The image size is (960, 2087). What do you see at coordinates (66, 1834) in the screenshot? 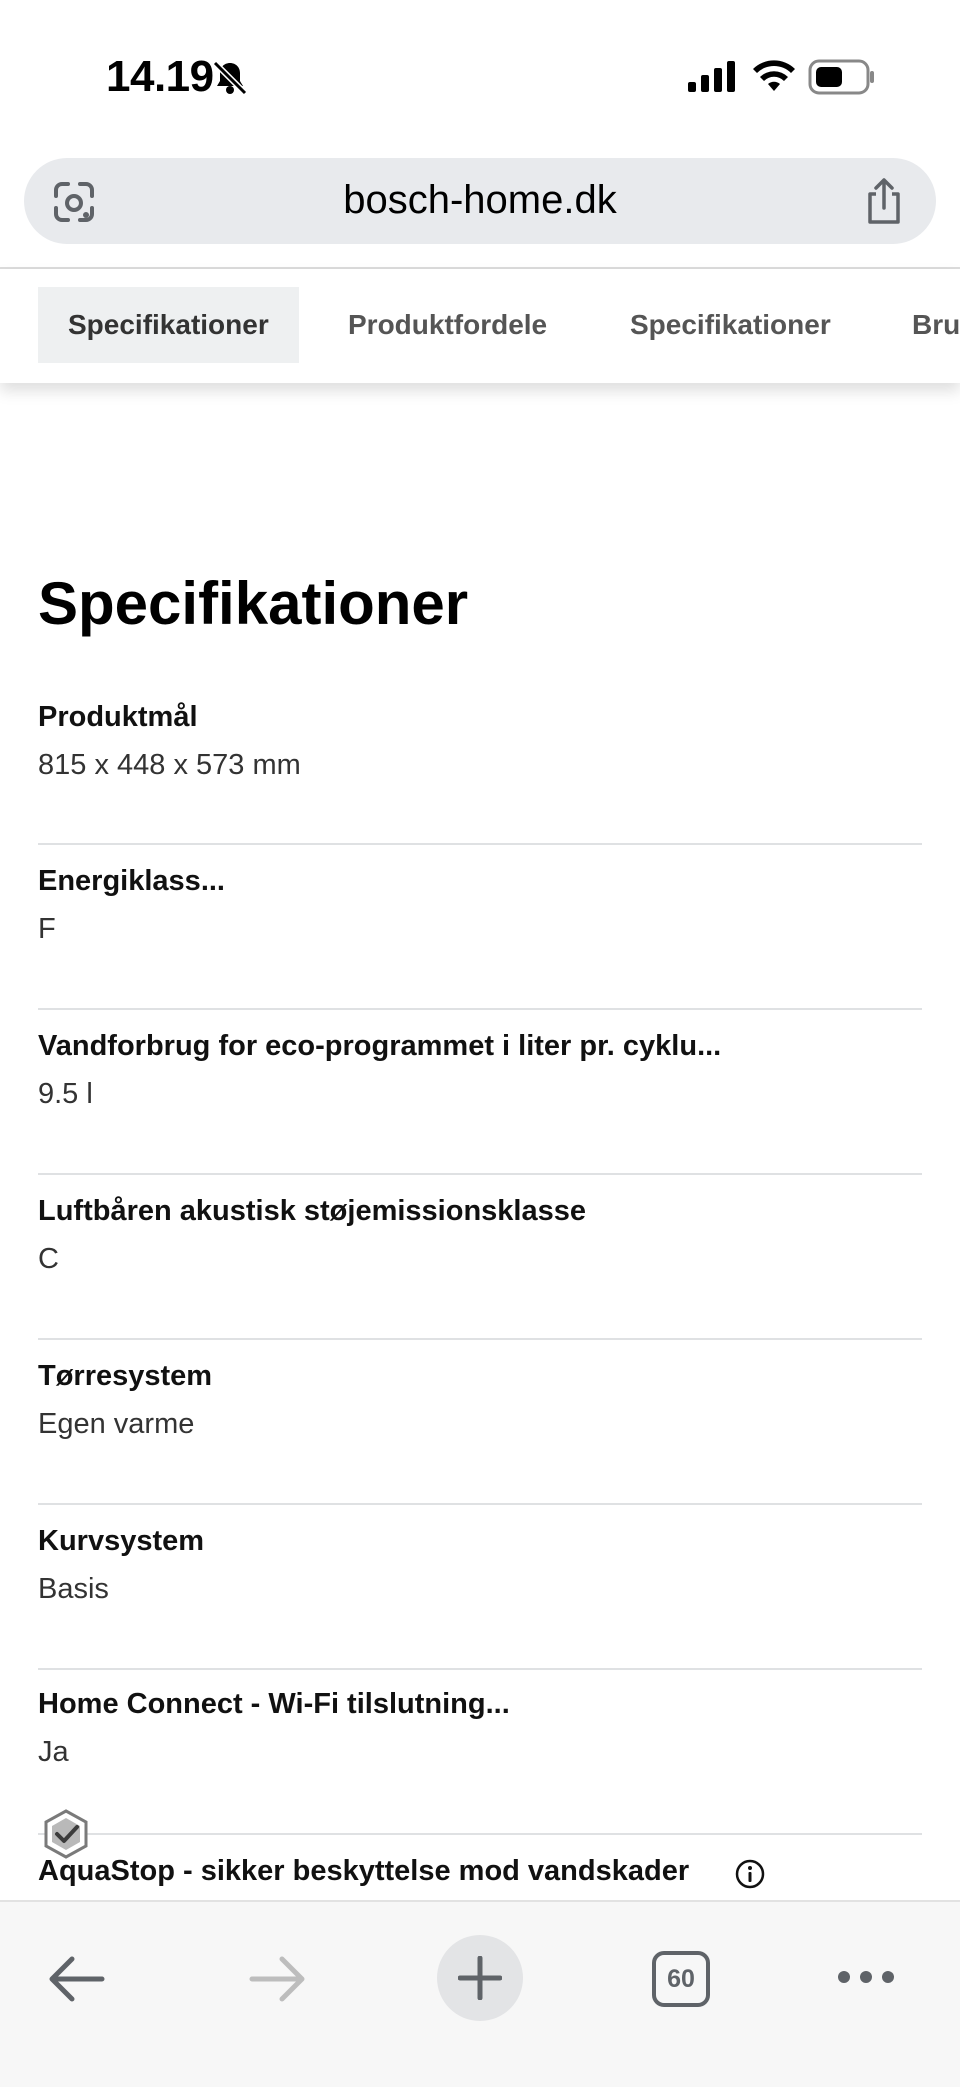
I see `cookie-consent-badge-icon` at bounding box center [66, 1834].